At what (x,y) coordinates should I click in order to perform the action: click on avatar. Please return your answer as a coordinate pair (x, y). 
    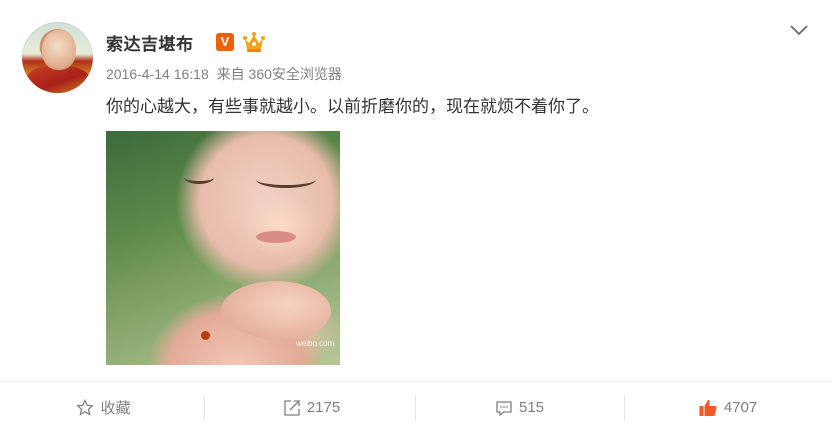
    Looking at the image, I should click on (57, 57).